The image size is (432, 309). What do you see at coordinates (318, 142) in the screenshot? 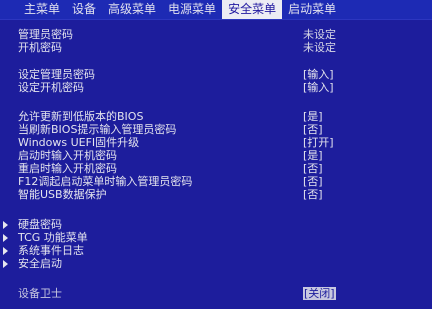
I see `uefi-firmware-update-value: [打开]` at bounding box center [318, 142].